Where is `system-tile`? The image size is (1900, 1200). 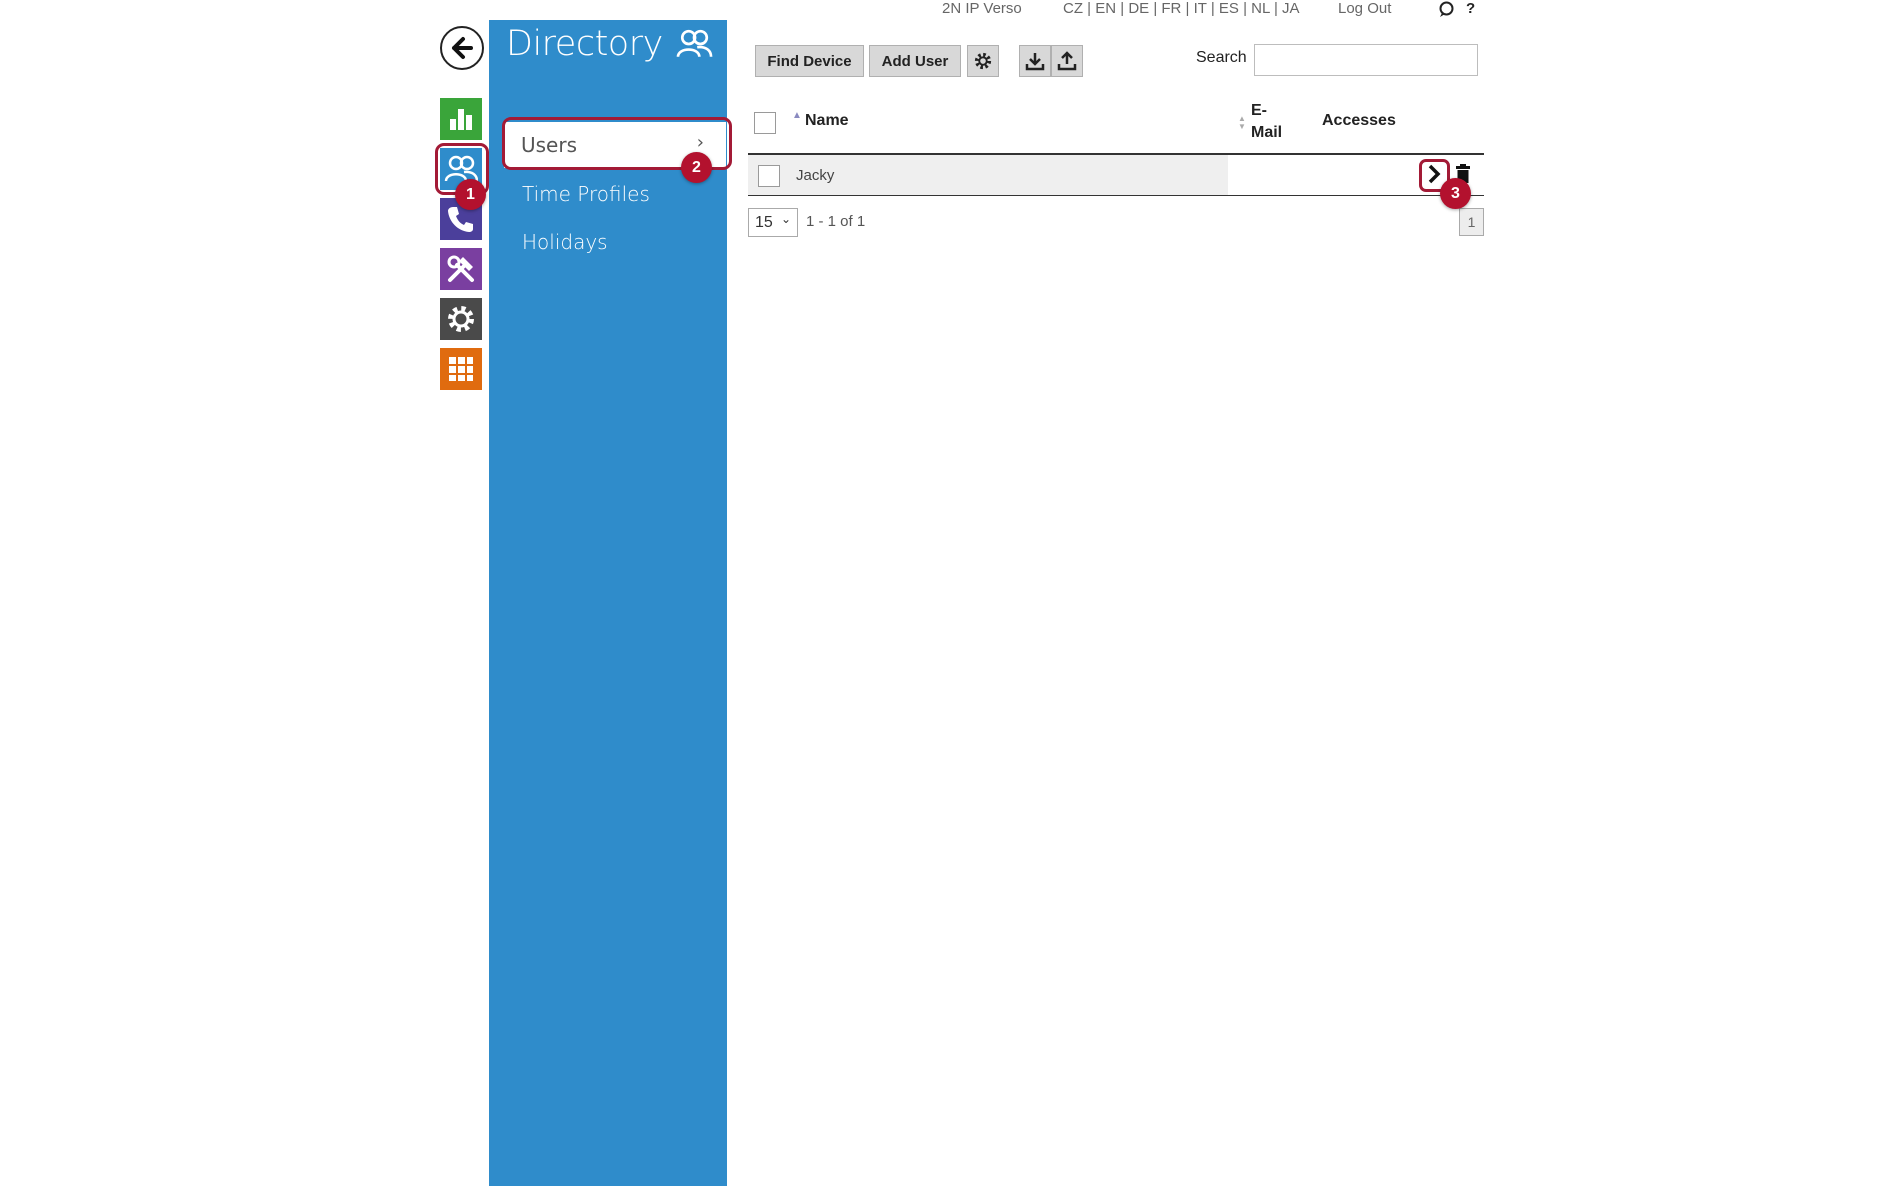
system-tile is located at coordinates (461, 369).